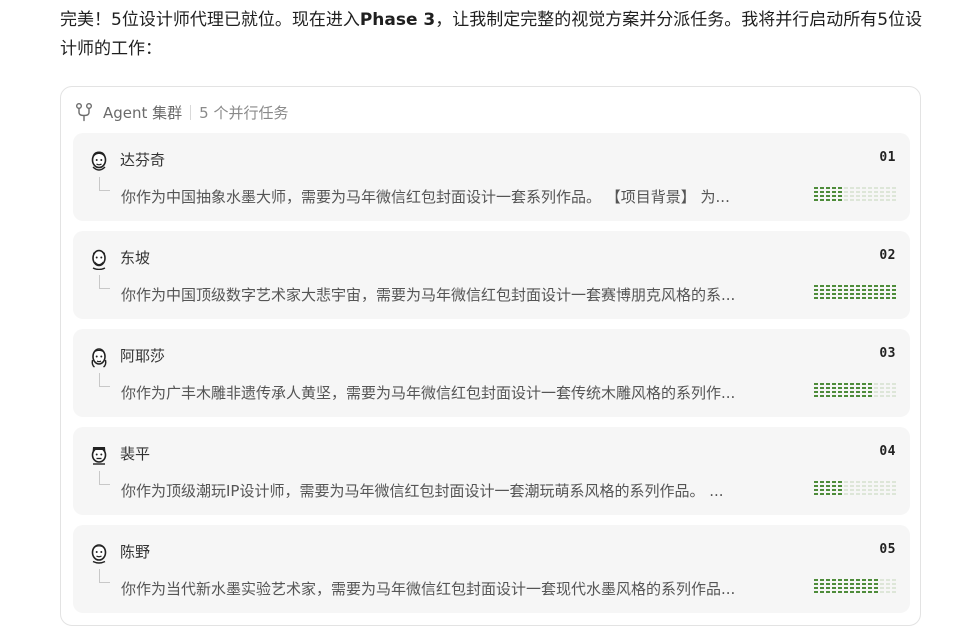 The height and width of the screenshot is (633, 966). I want to click on branch-connector, so click(104, 184).